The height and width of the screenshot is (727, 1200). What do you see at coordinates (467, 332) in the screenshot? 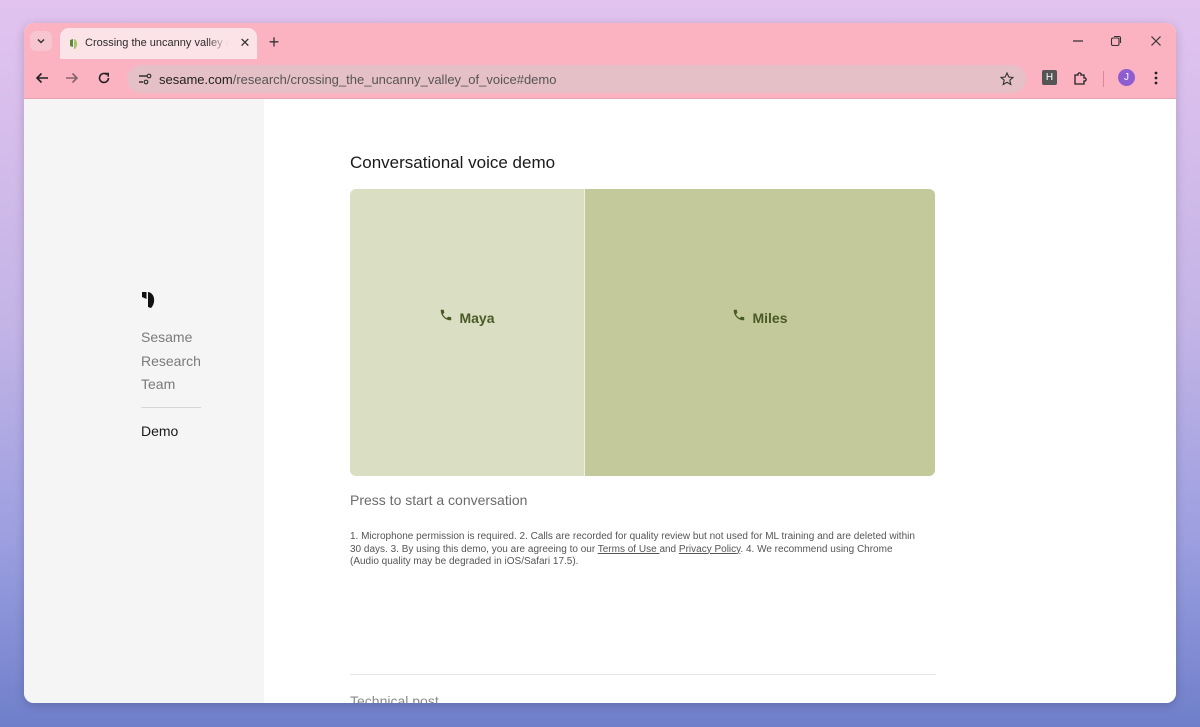
I see `maya-call-button: Maya` at bounding box center [467, 332].